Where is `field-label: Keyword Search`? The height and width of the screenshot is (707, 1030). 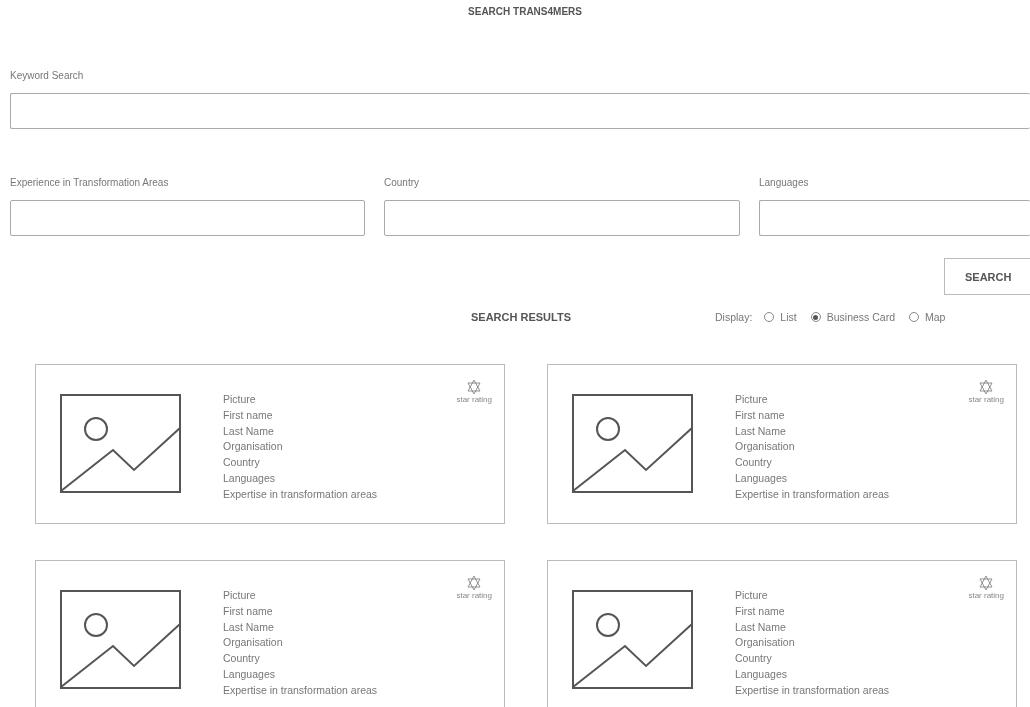
field-label: Keyword Search is located at coordinates (47, 75).